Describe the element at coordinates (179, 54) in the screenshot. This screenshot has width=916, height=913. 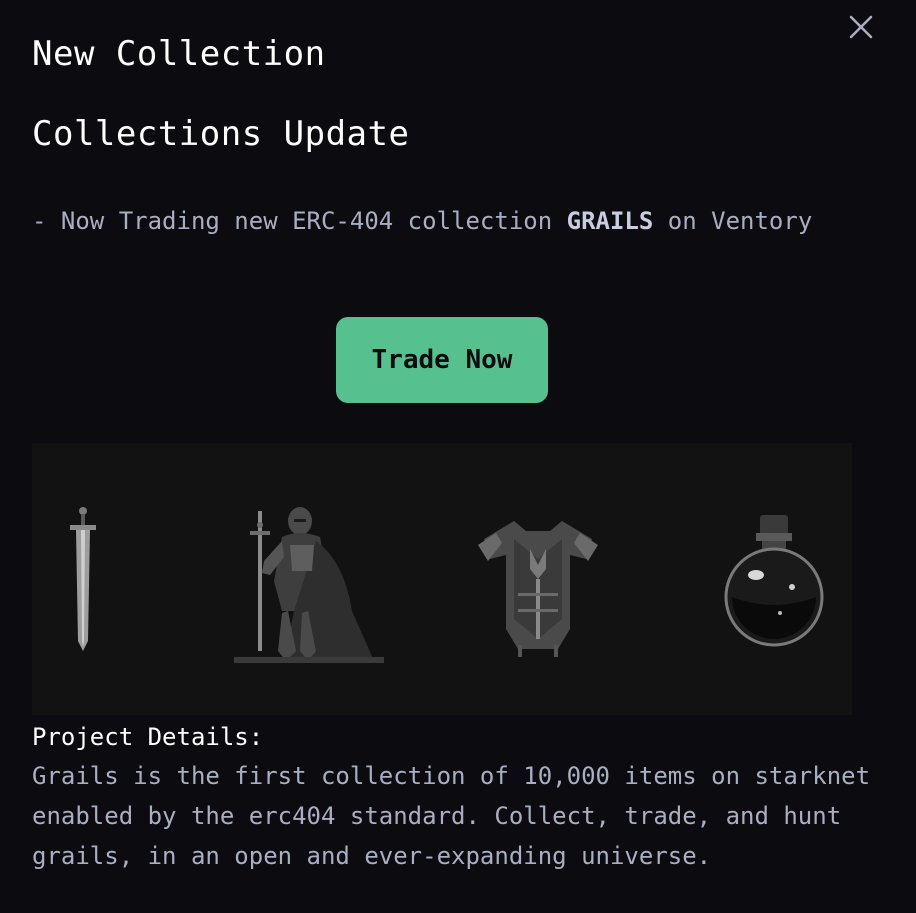
I see `modal-title: New Collection` at that location.